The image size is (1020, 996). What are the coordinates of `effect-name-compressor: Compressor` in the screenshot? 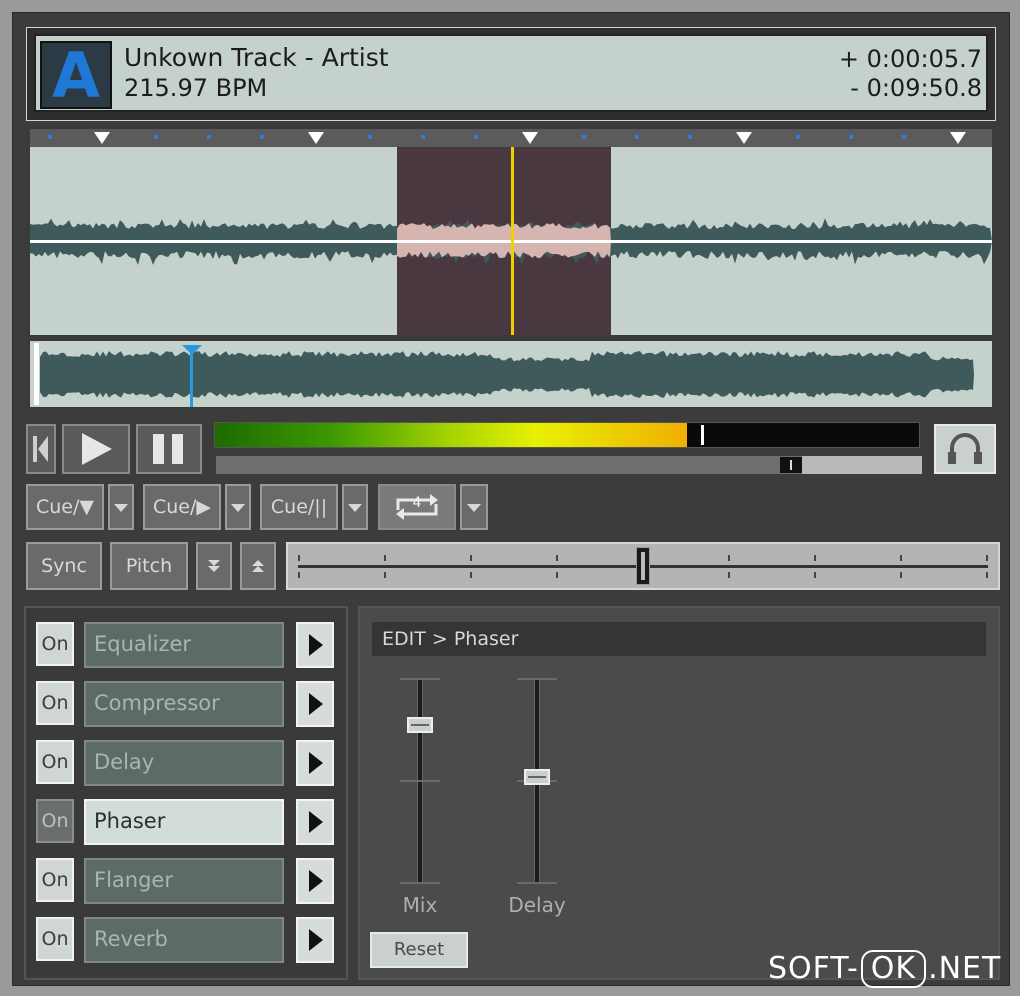 It's located at (184, 704).